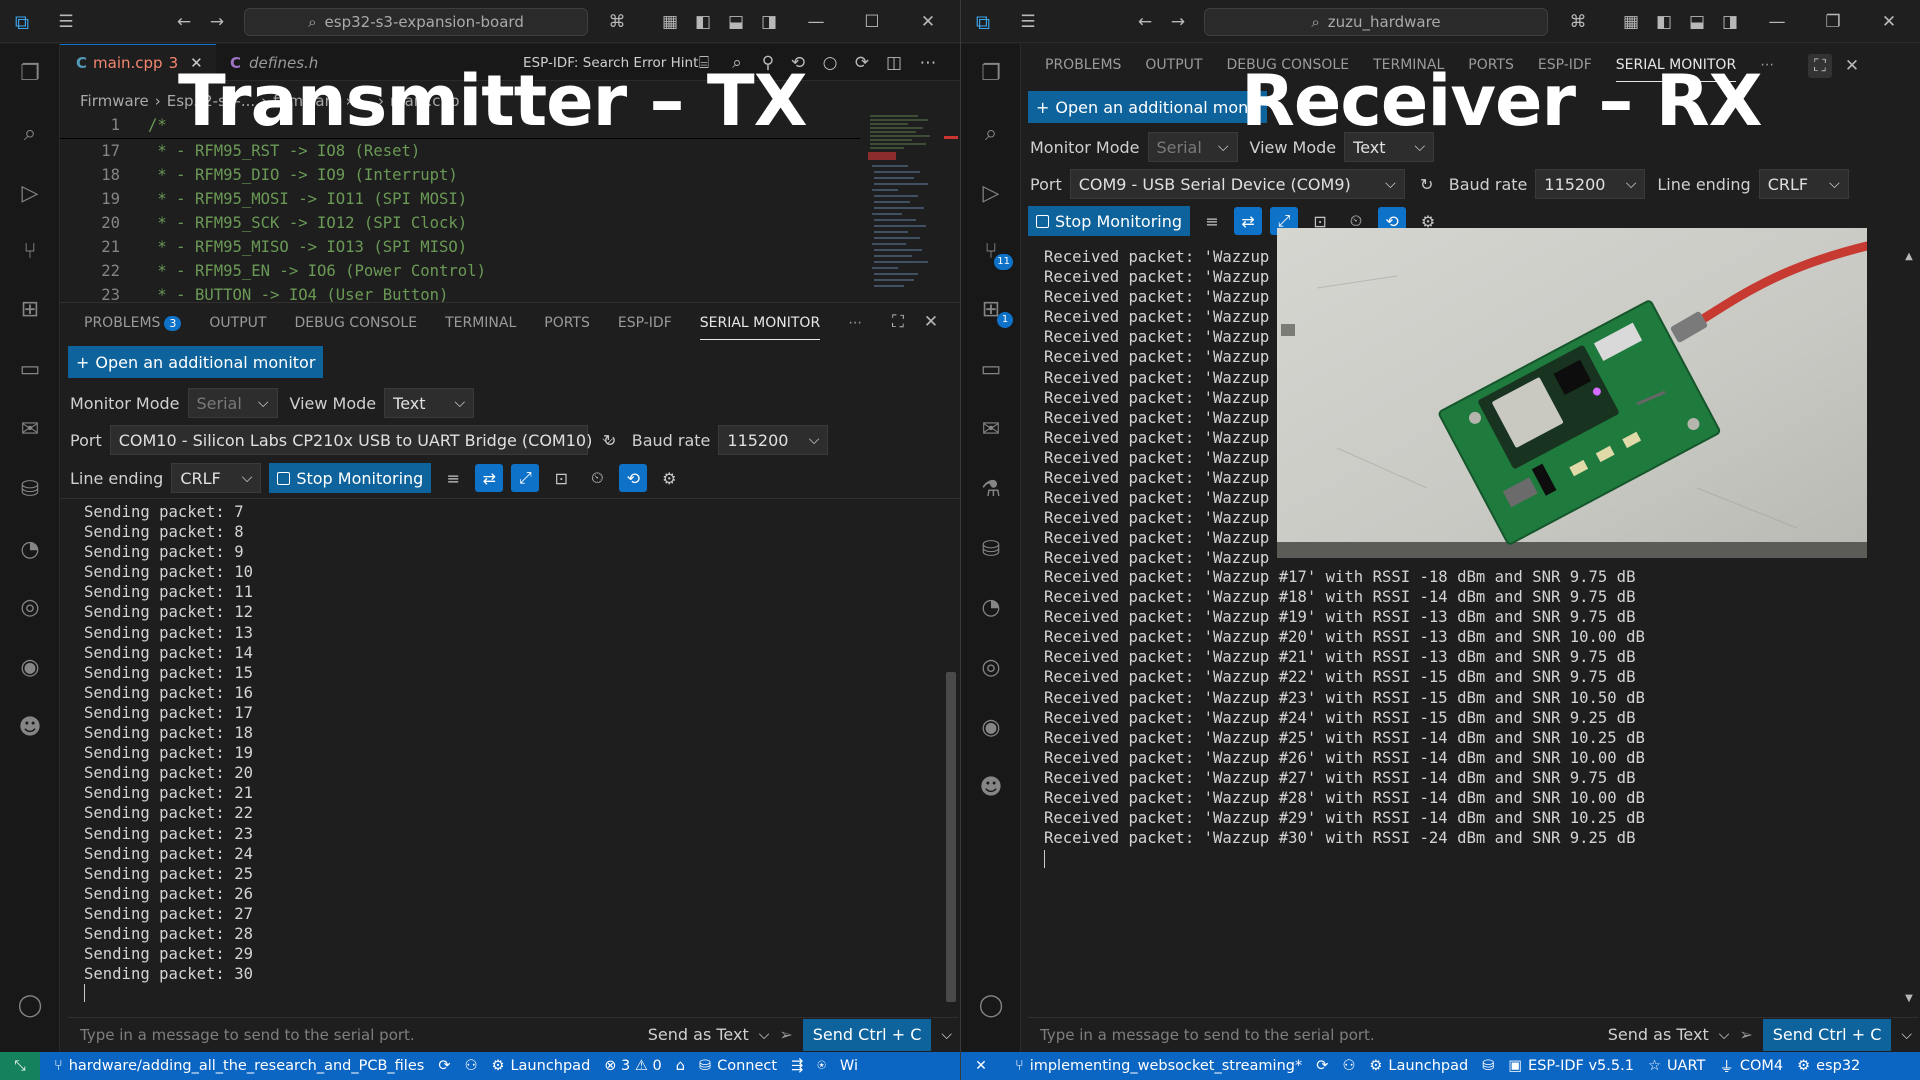 The height and width of the screenshot is (1080, 1920). Describe the element at coordinates (1852, 66) in the screenshot. I see `close-panel-icon: ✕` at that location.